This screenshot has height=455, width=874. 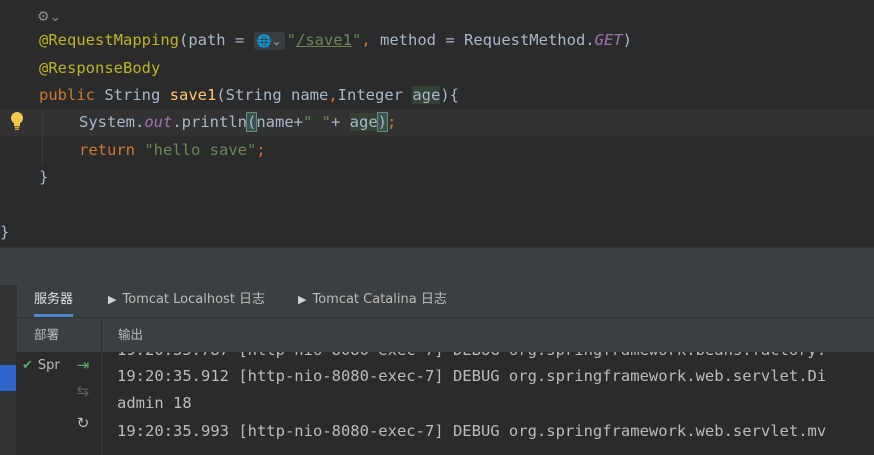 What do you see at coordinates (340, 122) in the screenshot?
I see `code-token: +` at bounding box center [340, 122].